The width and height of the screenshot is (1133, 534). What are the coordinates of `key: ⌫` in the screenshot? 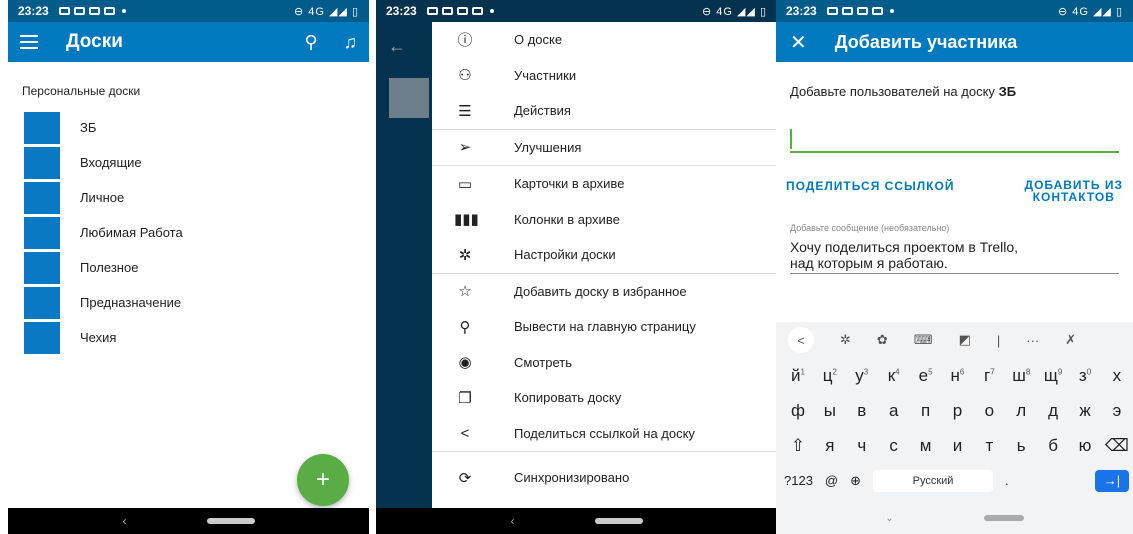 It's located at (1117, 446).